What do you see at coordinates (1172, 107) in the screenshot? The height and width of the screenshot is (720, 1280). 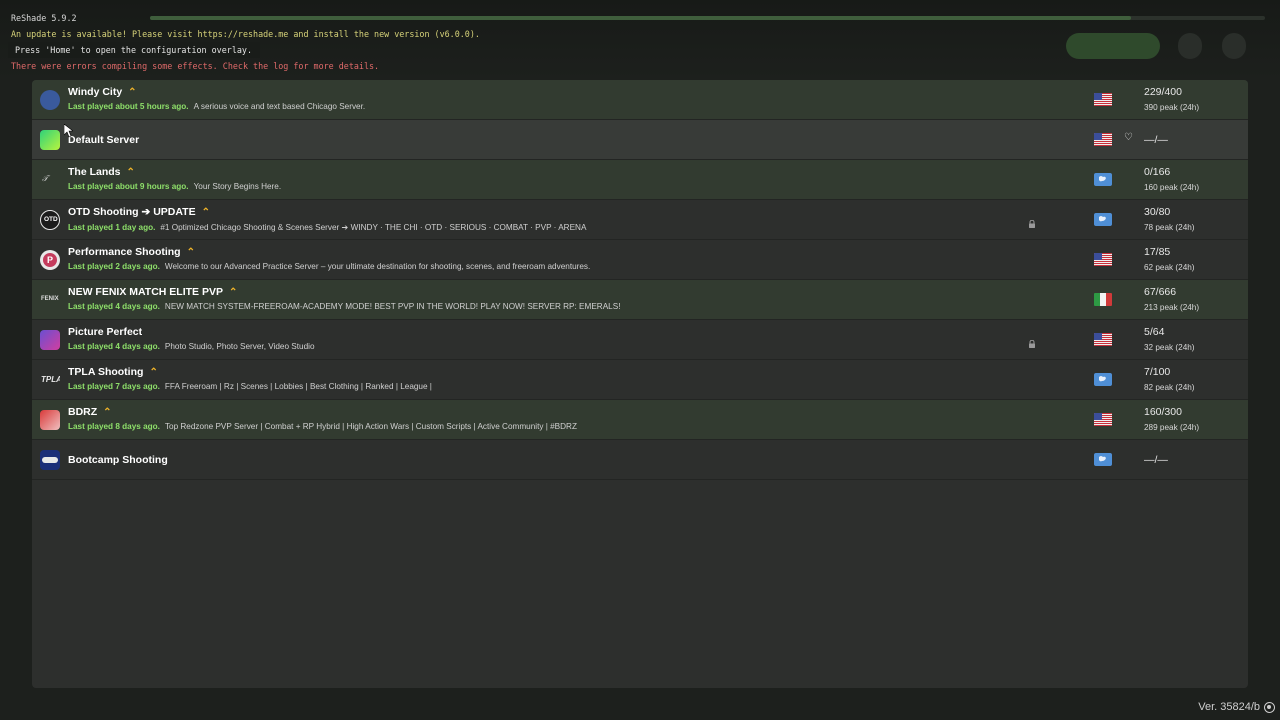 I see `peak-count: 390 peak (24h)` at bounding box center [1172, 107].